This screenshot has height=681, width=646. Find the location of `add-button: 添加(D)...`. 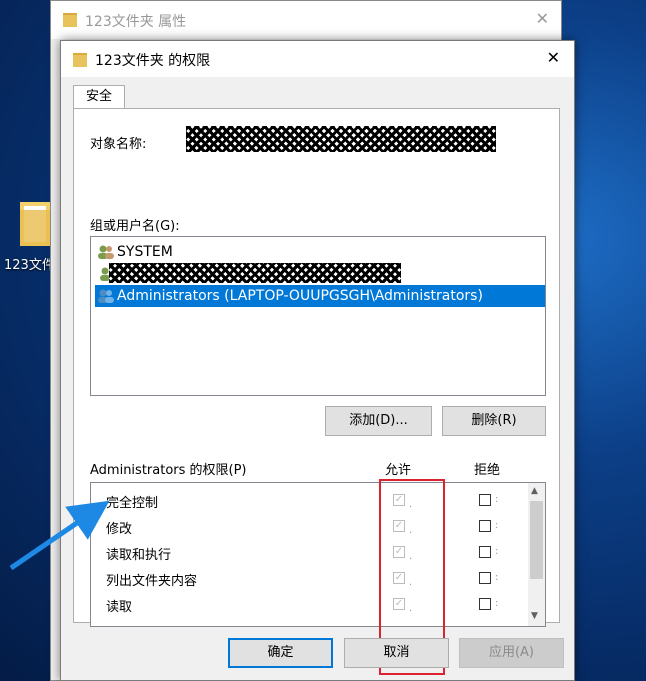

add-button: 添加(D)... is located at coordinates (378, 421).